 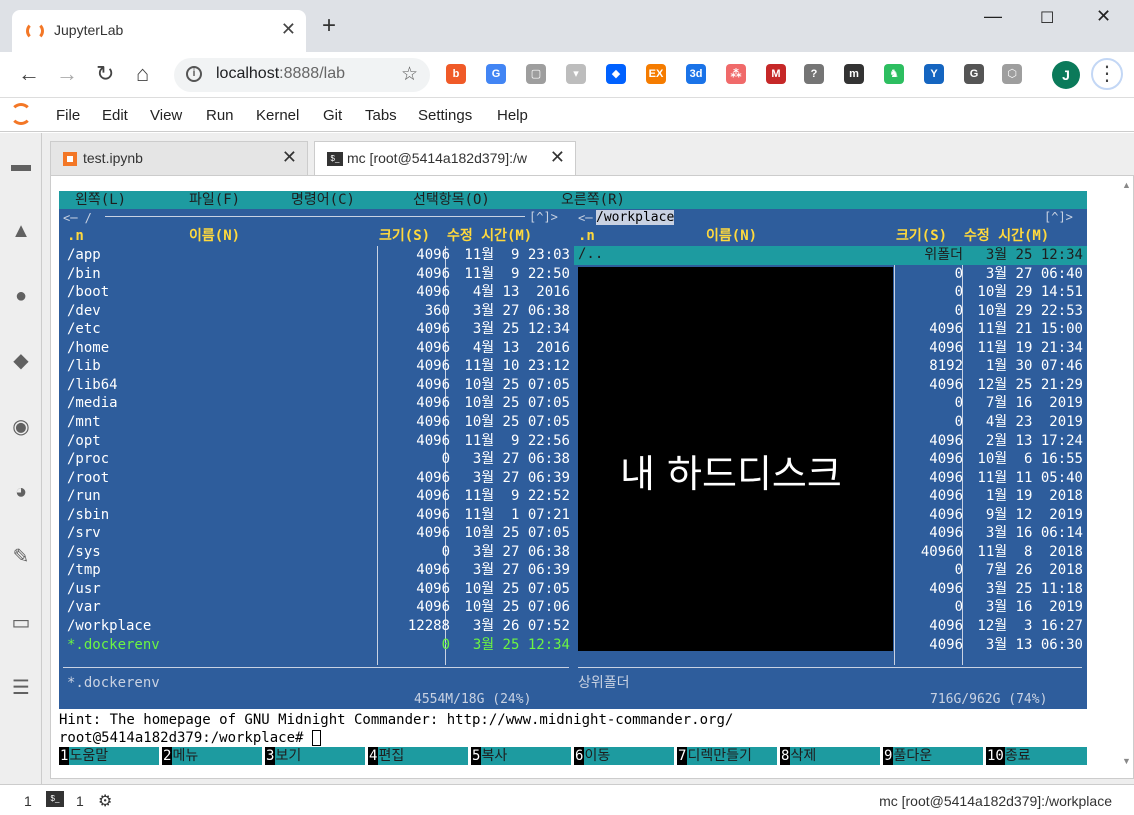 What do you see at coordinates (316, 366) in the screenshot?
I see `file-row: /lib 4096 11월 10 23:12` at bounding box center [316, 366].